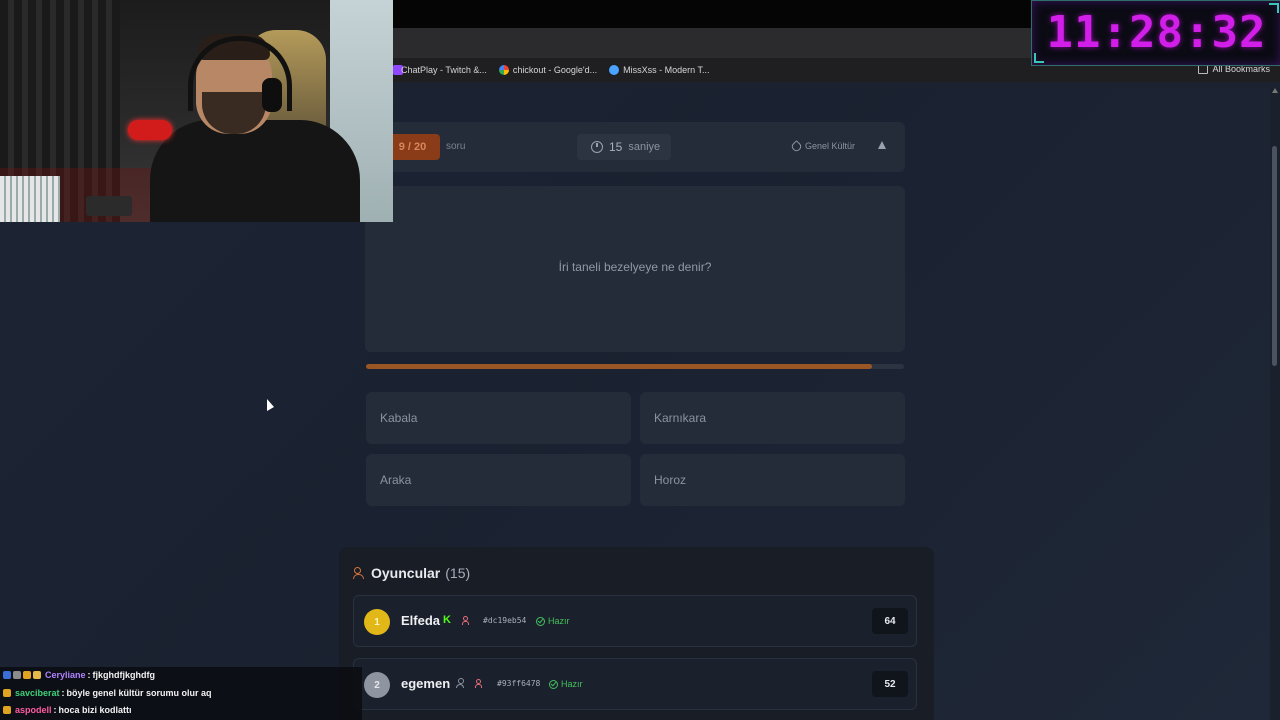 The width and height of the screenshot is (1280, 720). What do you see at coordinates (124, 675) in the screenshot?
I see `chat-text: fjkghdfjkghdfg` at bounding box center [124, 675].